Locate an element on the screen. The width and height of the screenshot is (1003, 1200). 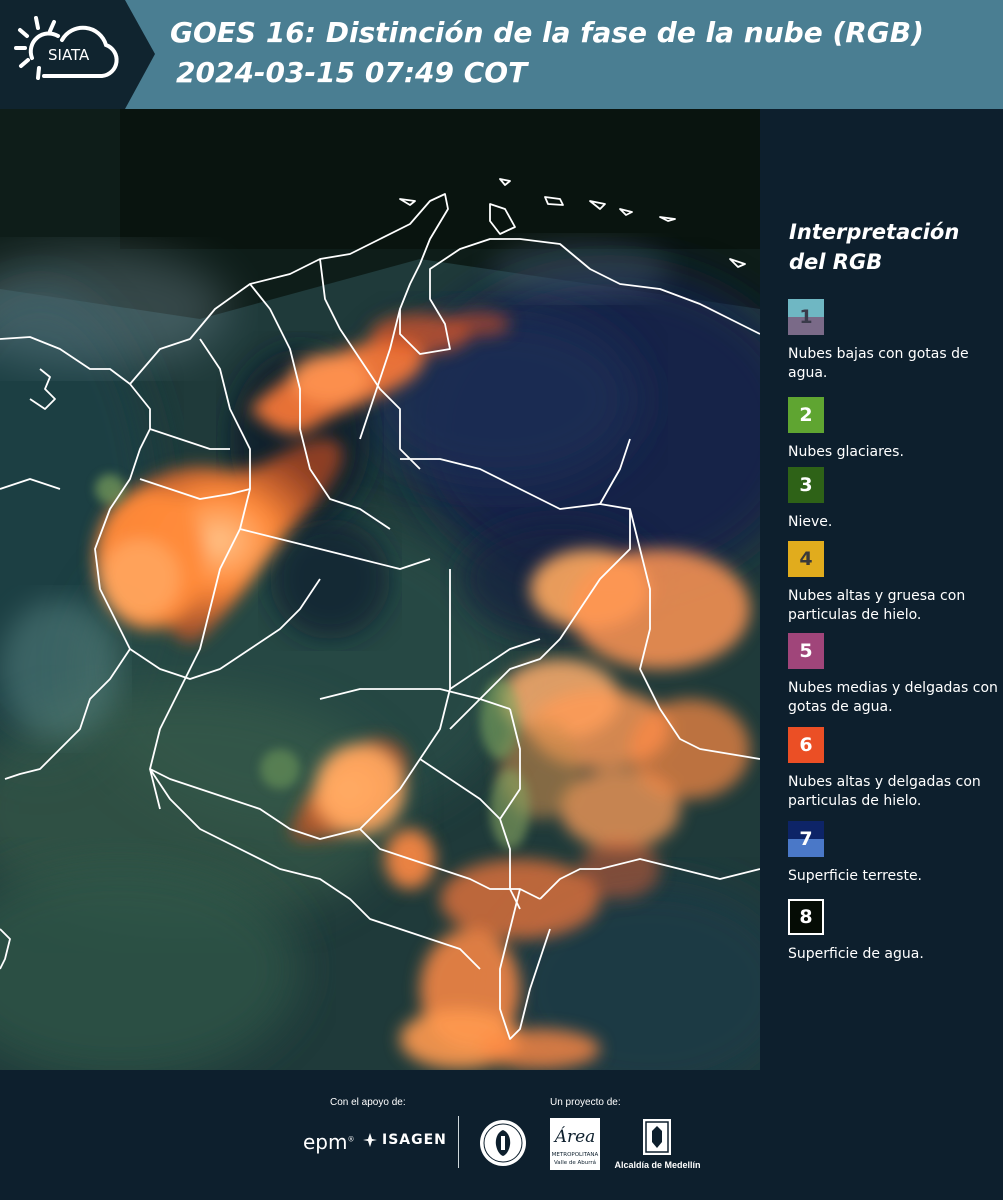
legend-swatch: 2 is located at coordinates (806, 415).